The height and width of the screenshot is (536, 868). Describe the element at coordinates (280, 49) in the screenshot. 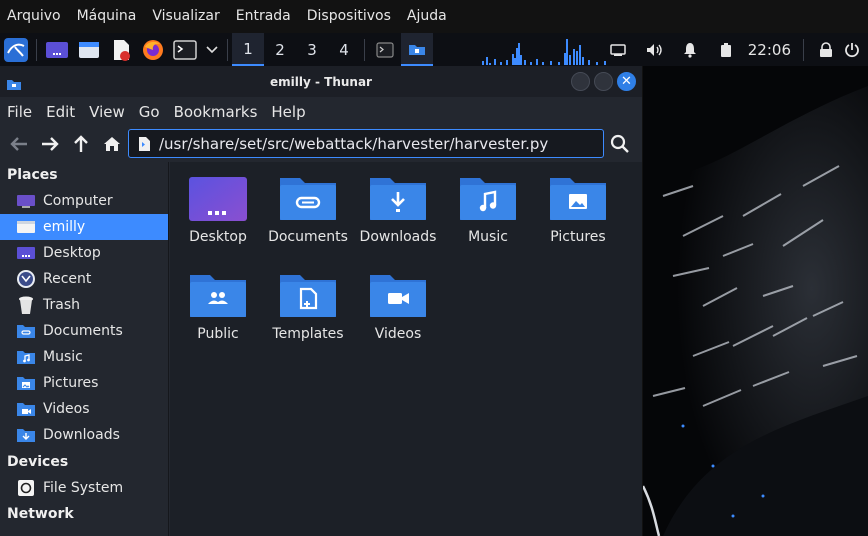

I see `workspace-2: 2` at that location.